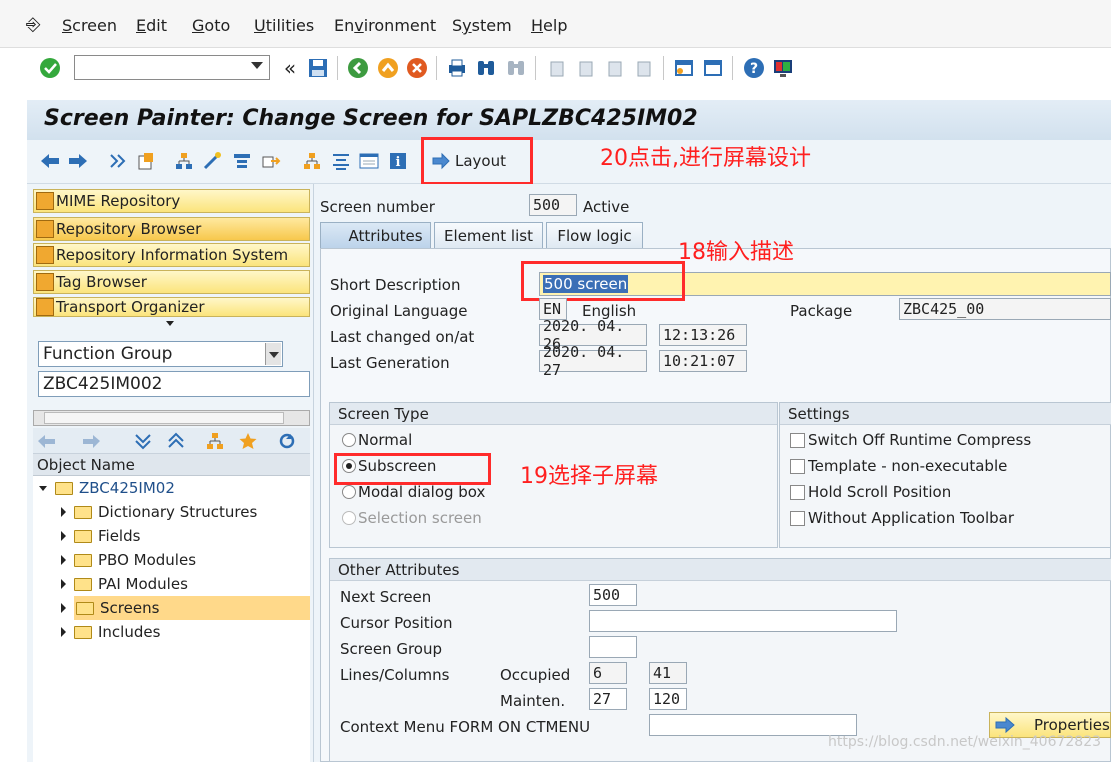 Image resolution: width=1111 pixels, height=762 pixels. What do you see at coordinates (171, 512) in the screenshot?
I see `tree-item-dictionary-structures: Dictionary Structures` at bounding box center [171, 512].